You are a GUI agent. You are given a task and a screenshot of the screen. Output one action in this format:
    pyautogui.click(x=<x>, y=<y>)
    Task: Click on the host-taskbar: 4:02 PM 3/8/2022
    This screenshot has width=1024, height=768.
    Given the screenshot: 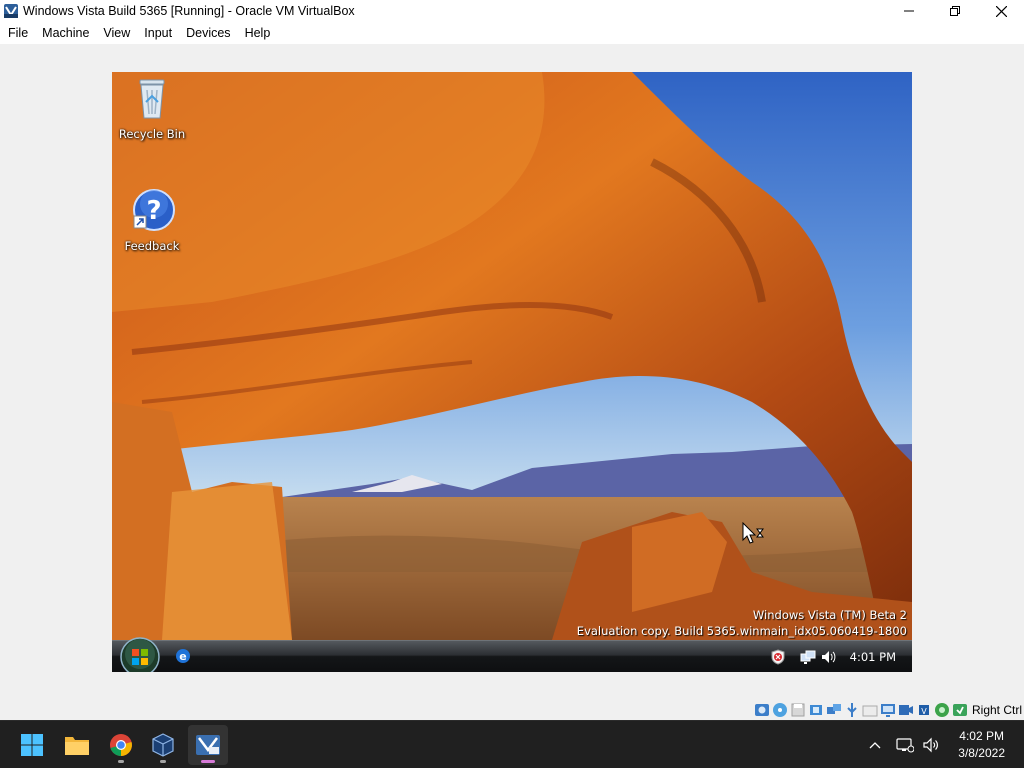 What is the action you would take?
    pyautogui.click(x=512, y=744)
    